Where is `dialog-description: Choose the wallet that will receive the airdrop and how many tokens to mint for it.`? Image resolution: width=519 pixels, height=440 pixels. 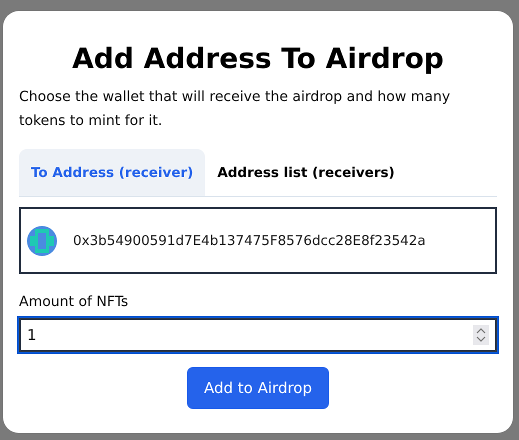
dialog-description: Choose the wallet that will receive the airdrop and how many tokens to mint for it. is located at coordinates (235, 109).